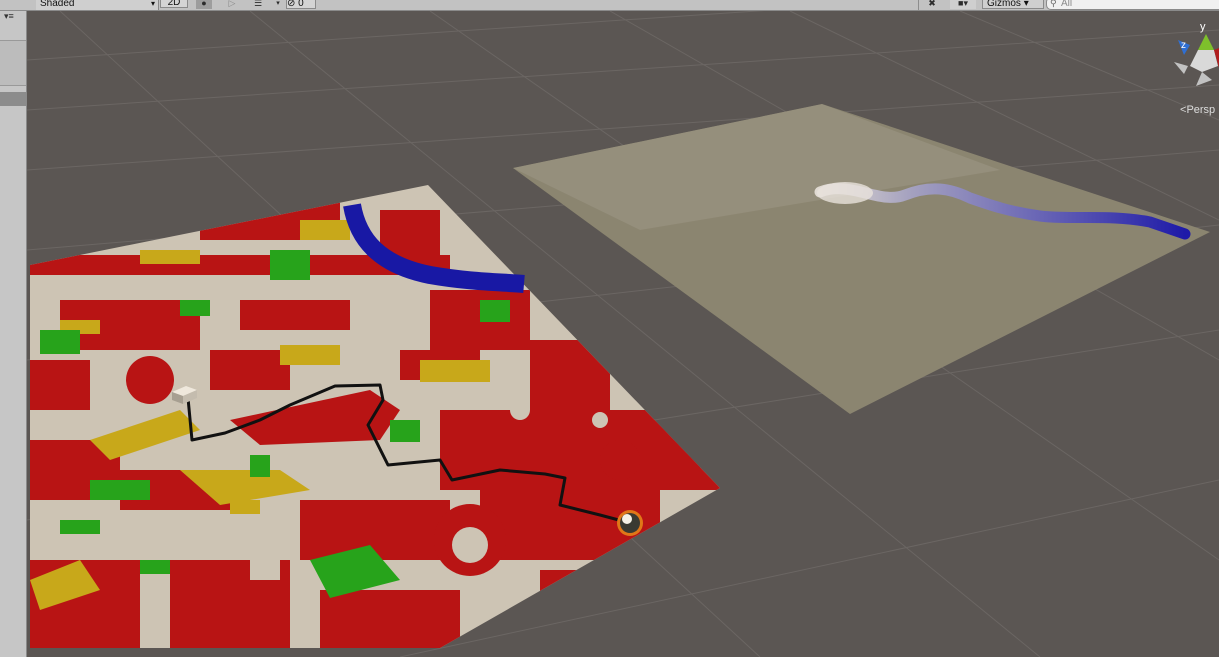 The image size is (1219, 657). I want to click on axis-z-label: z, so click(1183, 45).